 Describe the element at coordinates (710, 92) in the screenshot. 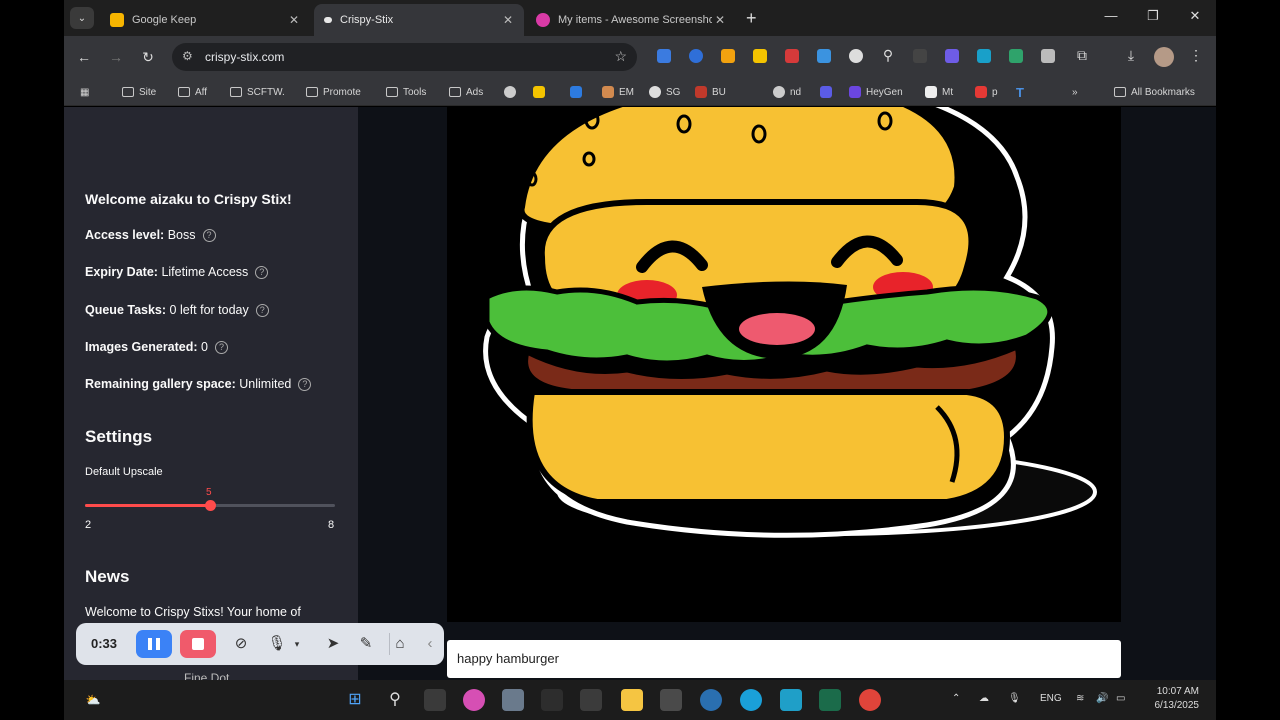

I see `bookmark-link: BU` at that location.